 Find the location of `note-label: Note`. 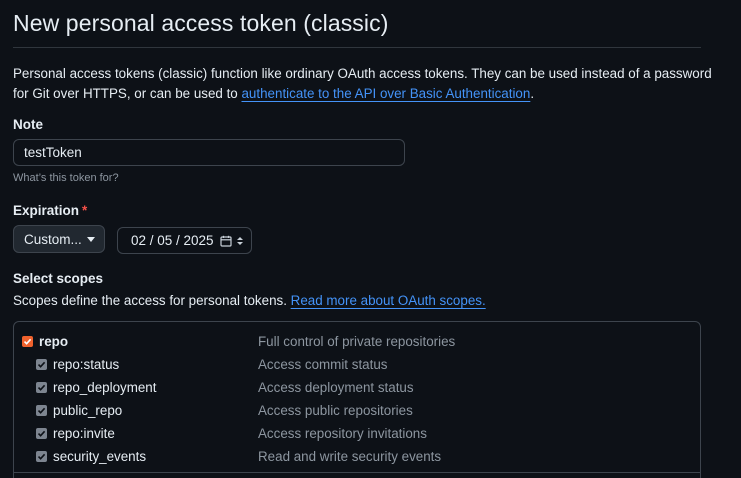

note-label: Note is located at coordinates (28, 124).